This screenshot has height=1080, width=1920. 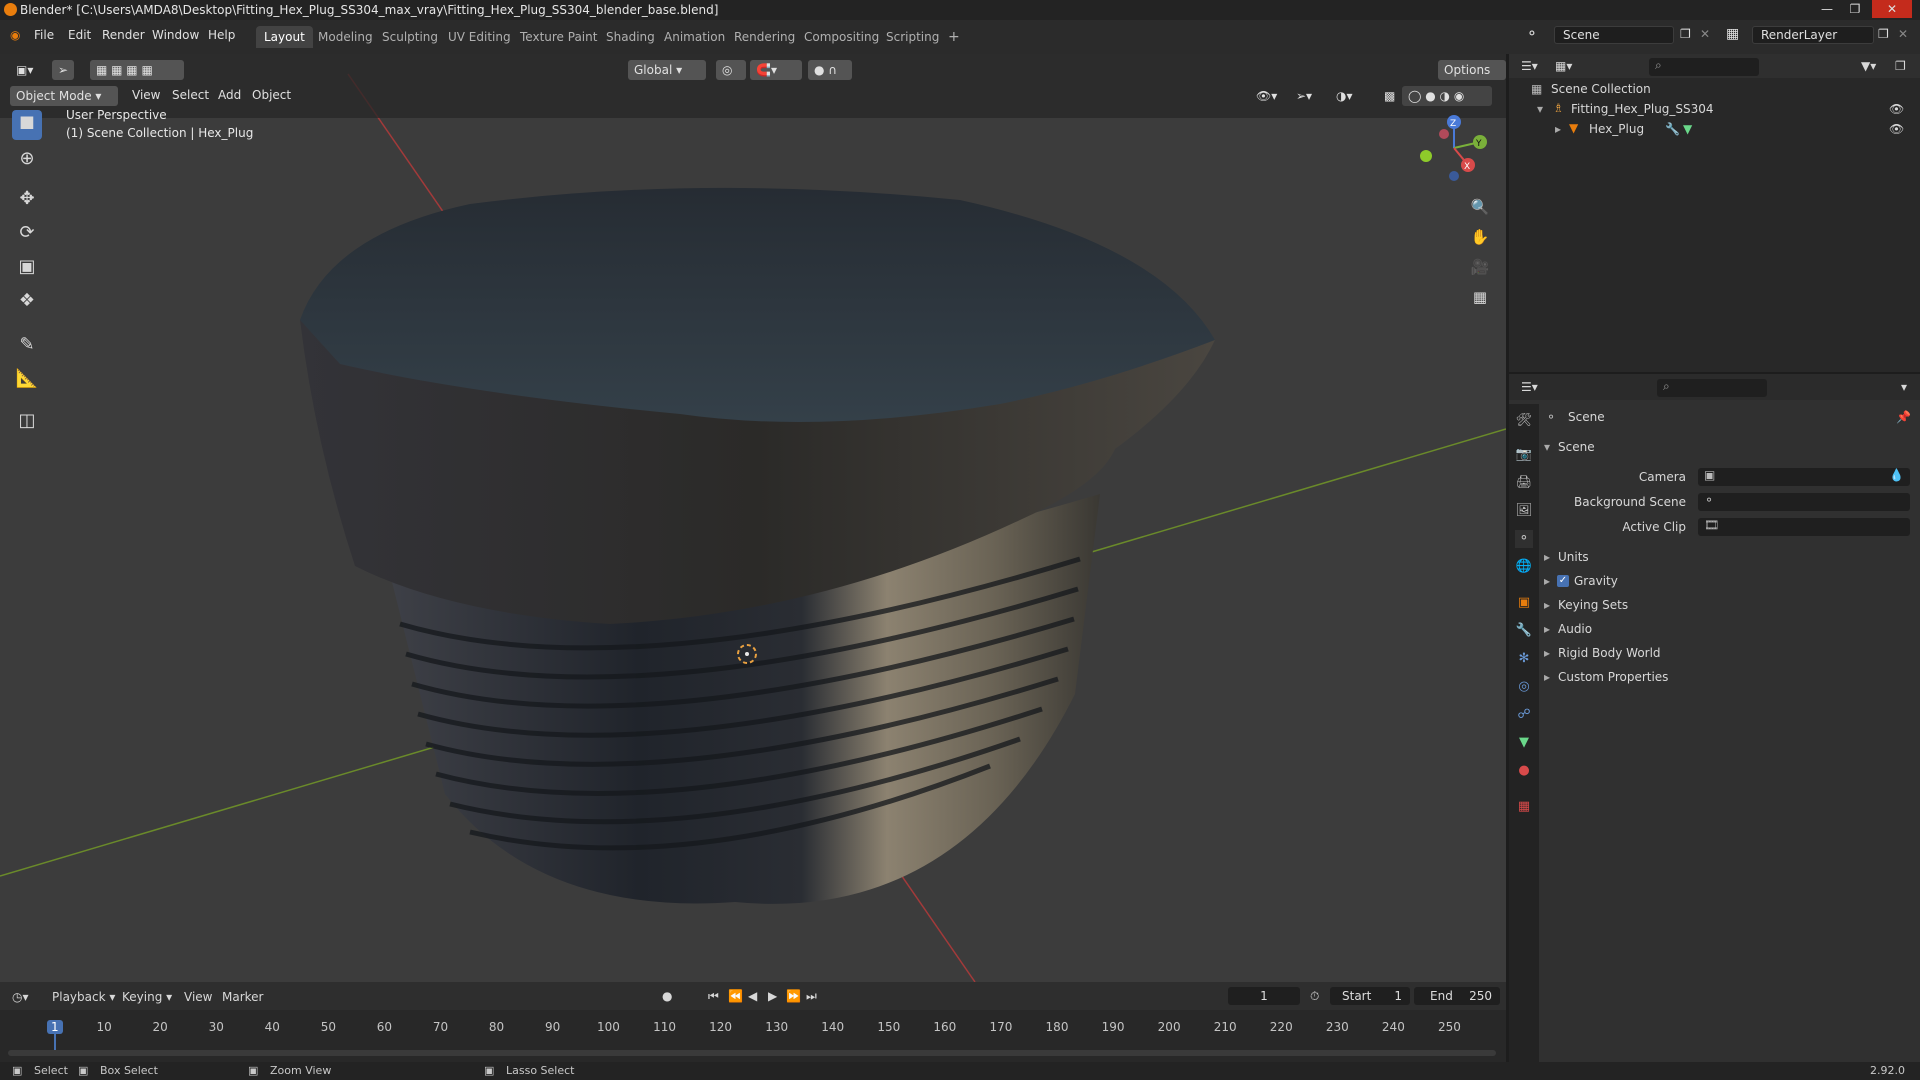 I want to click on current-frame-field: 1, so click(x=1264, y=996).